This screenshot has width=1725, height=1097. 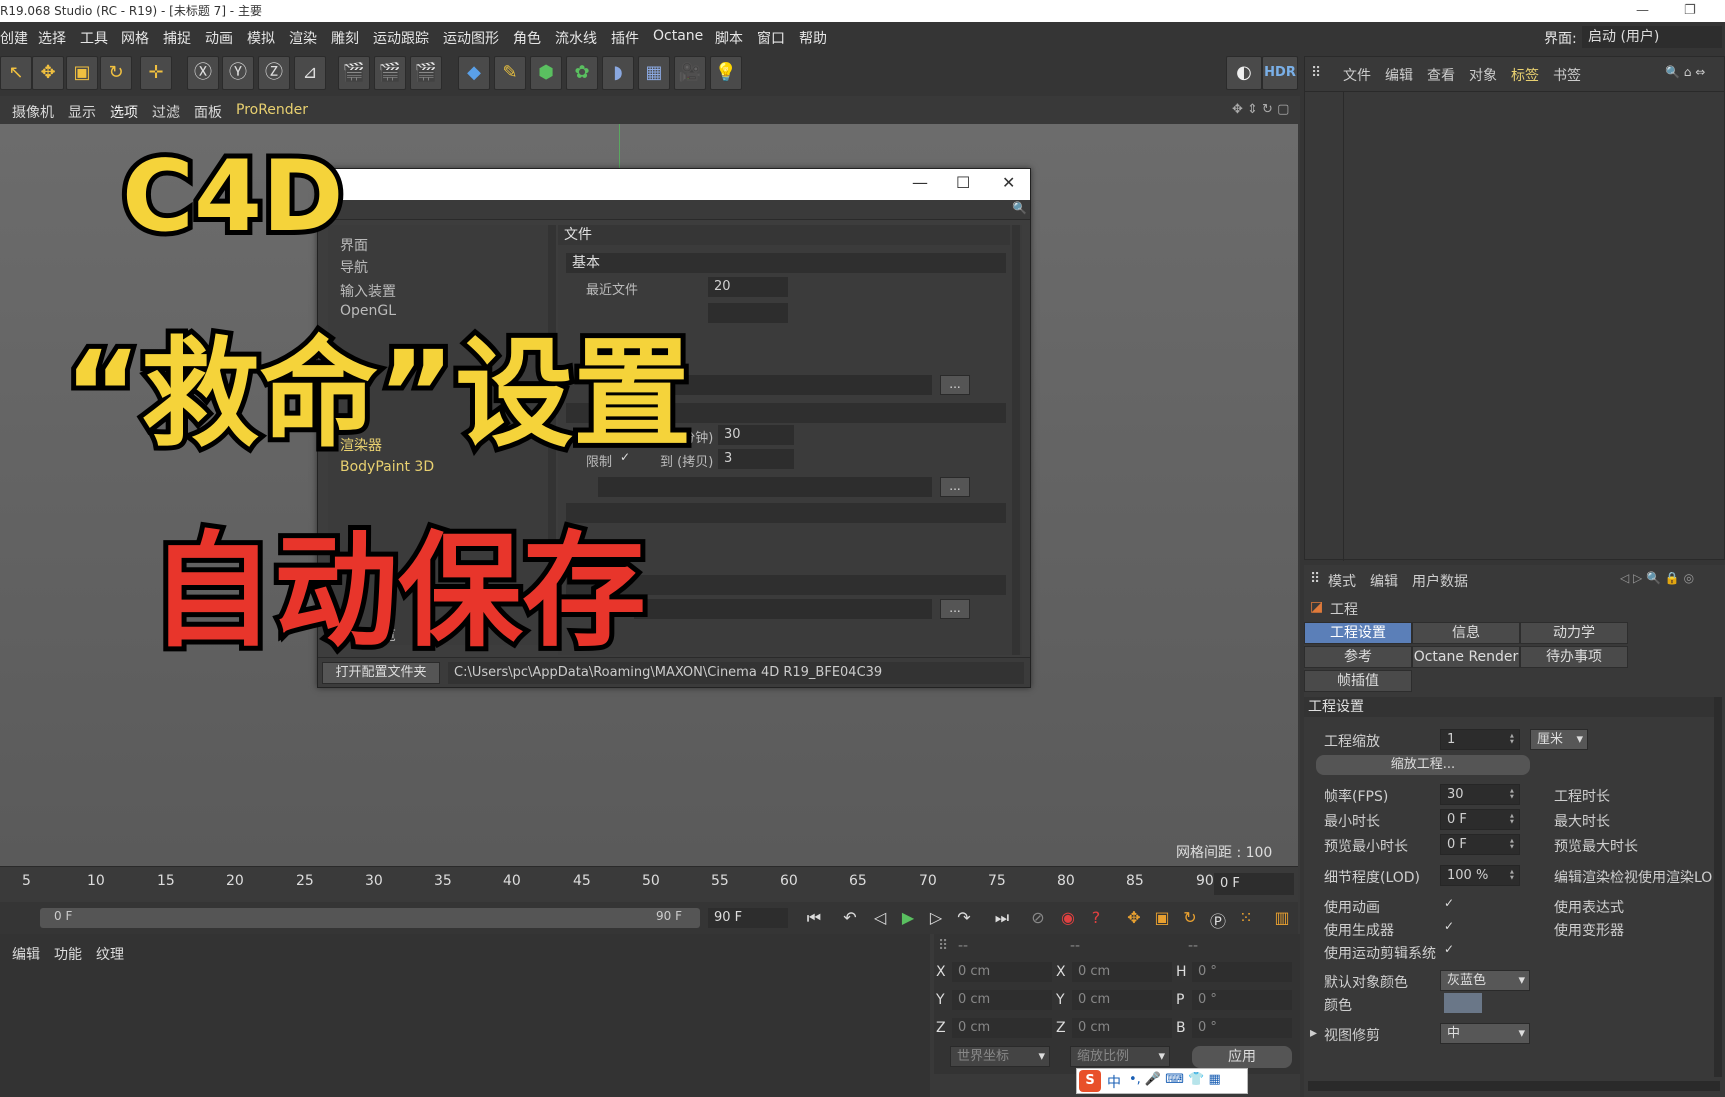 What do you see at coordinates (1485, 980) in the screenshot?
I see `default-color-dropdown: 灰蓝色` at bounding box center [1485, 980].